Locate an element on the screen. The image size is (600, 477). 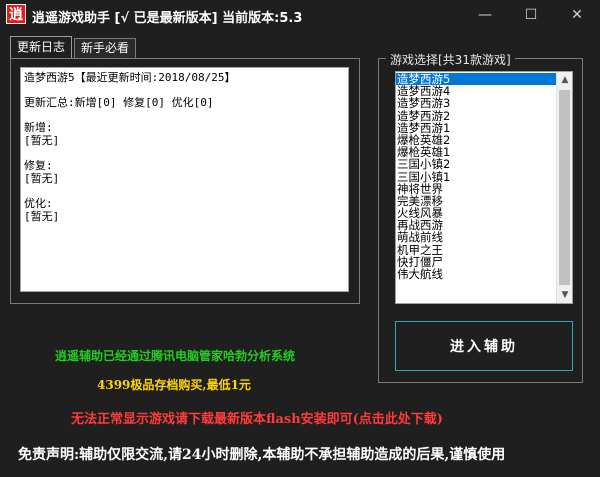
game-list-scrollbar: ▲ ▼ is located at coordinates (564, 187).